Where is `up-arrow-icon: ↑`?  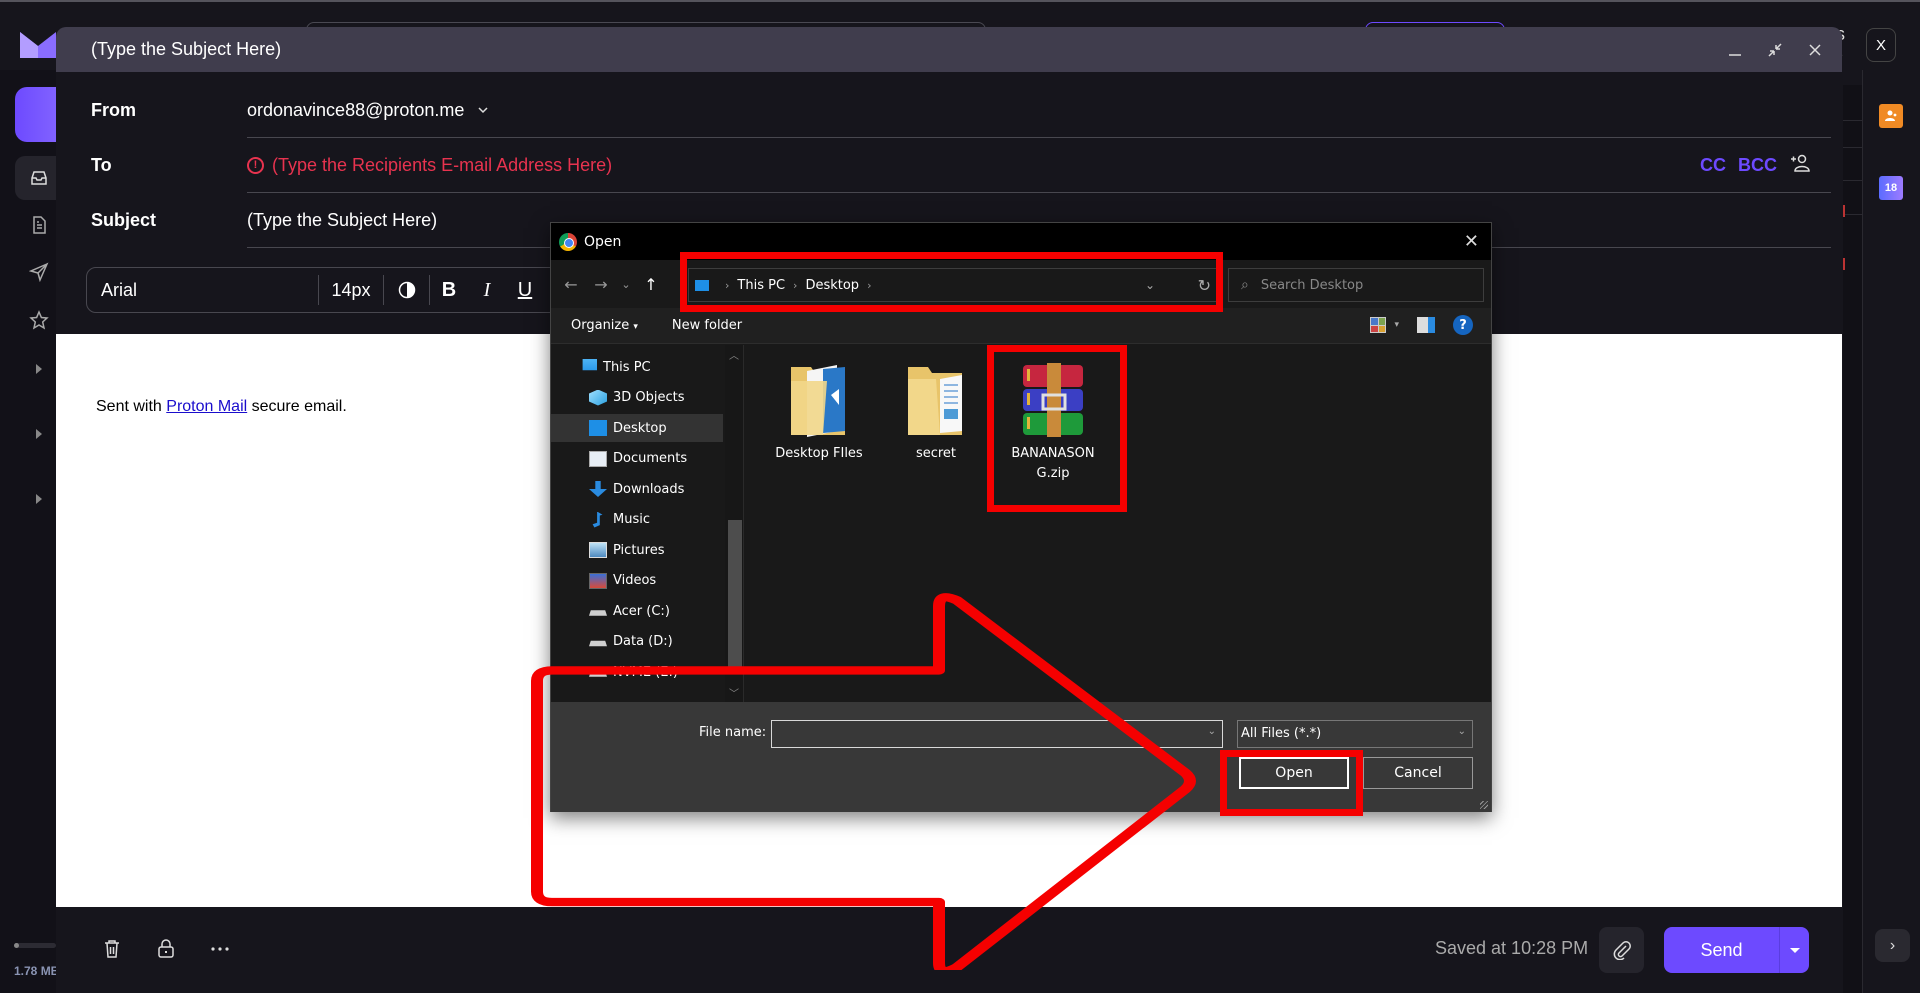
up-arrow-icon: ↑ is located at coordinates (651, 284).